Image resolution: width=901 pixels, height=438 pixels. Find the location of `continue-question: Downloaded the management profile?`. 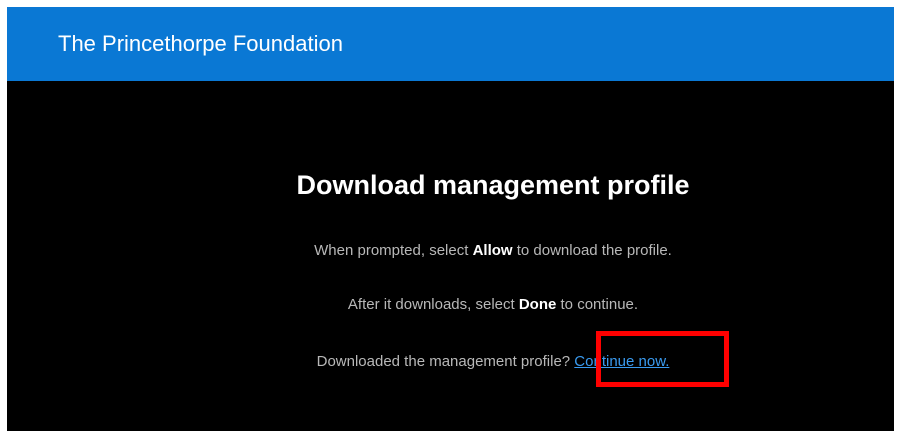

continue-question: Downloaded the management profile? is located at coordinates (445, 361).